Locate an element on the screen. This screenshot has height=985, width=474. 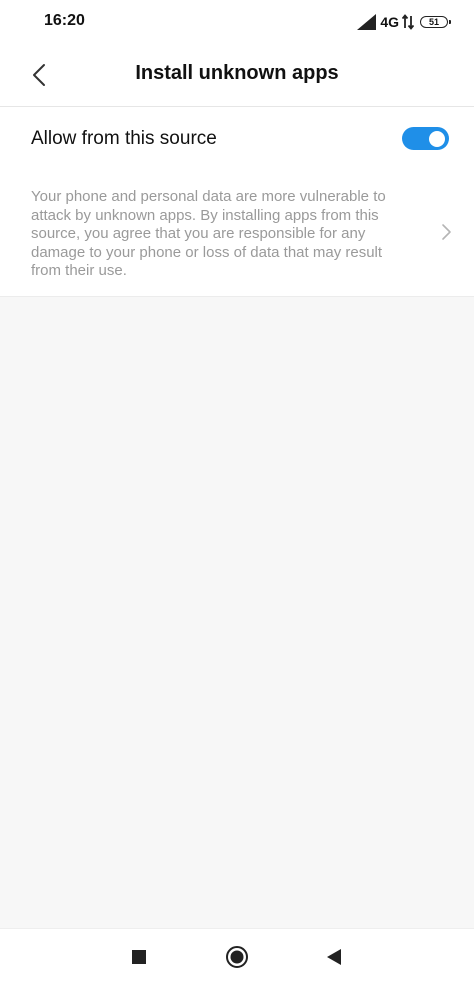
battery-level: 51 is located at coordinates (433, 21).